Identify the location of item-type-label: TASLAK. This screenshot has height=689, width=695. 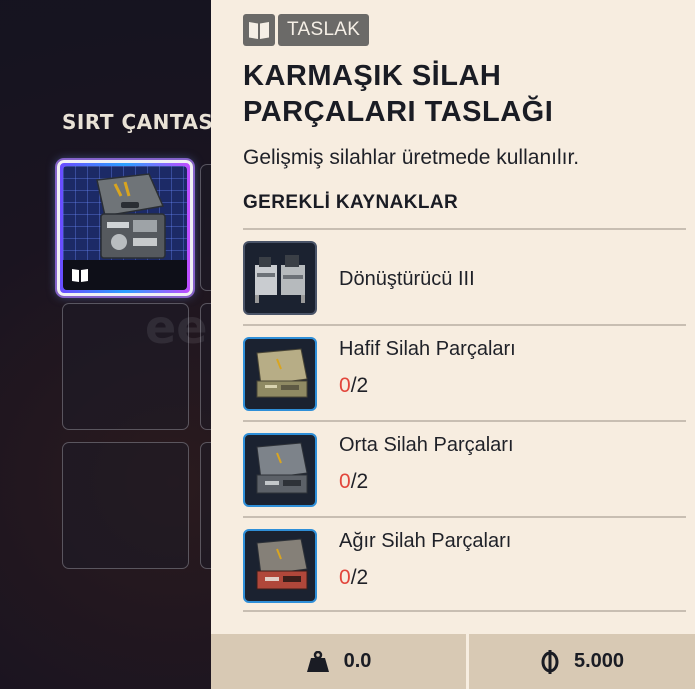
(324, 30).